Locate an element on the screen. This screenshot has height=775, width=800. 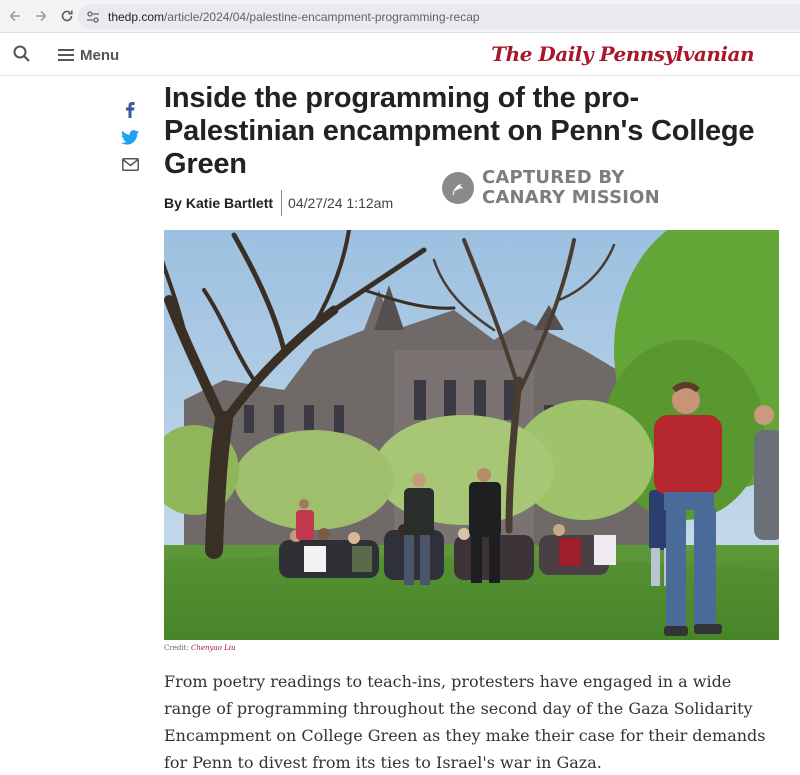
byline-prefix: By is located at coordinates (173, 203).